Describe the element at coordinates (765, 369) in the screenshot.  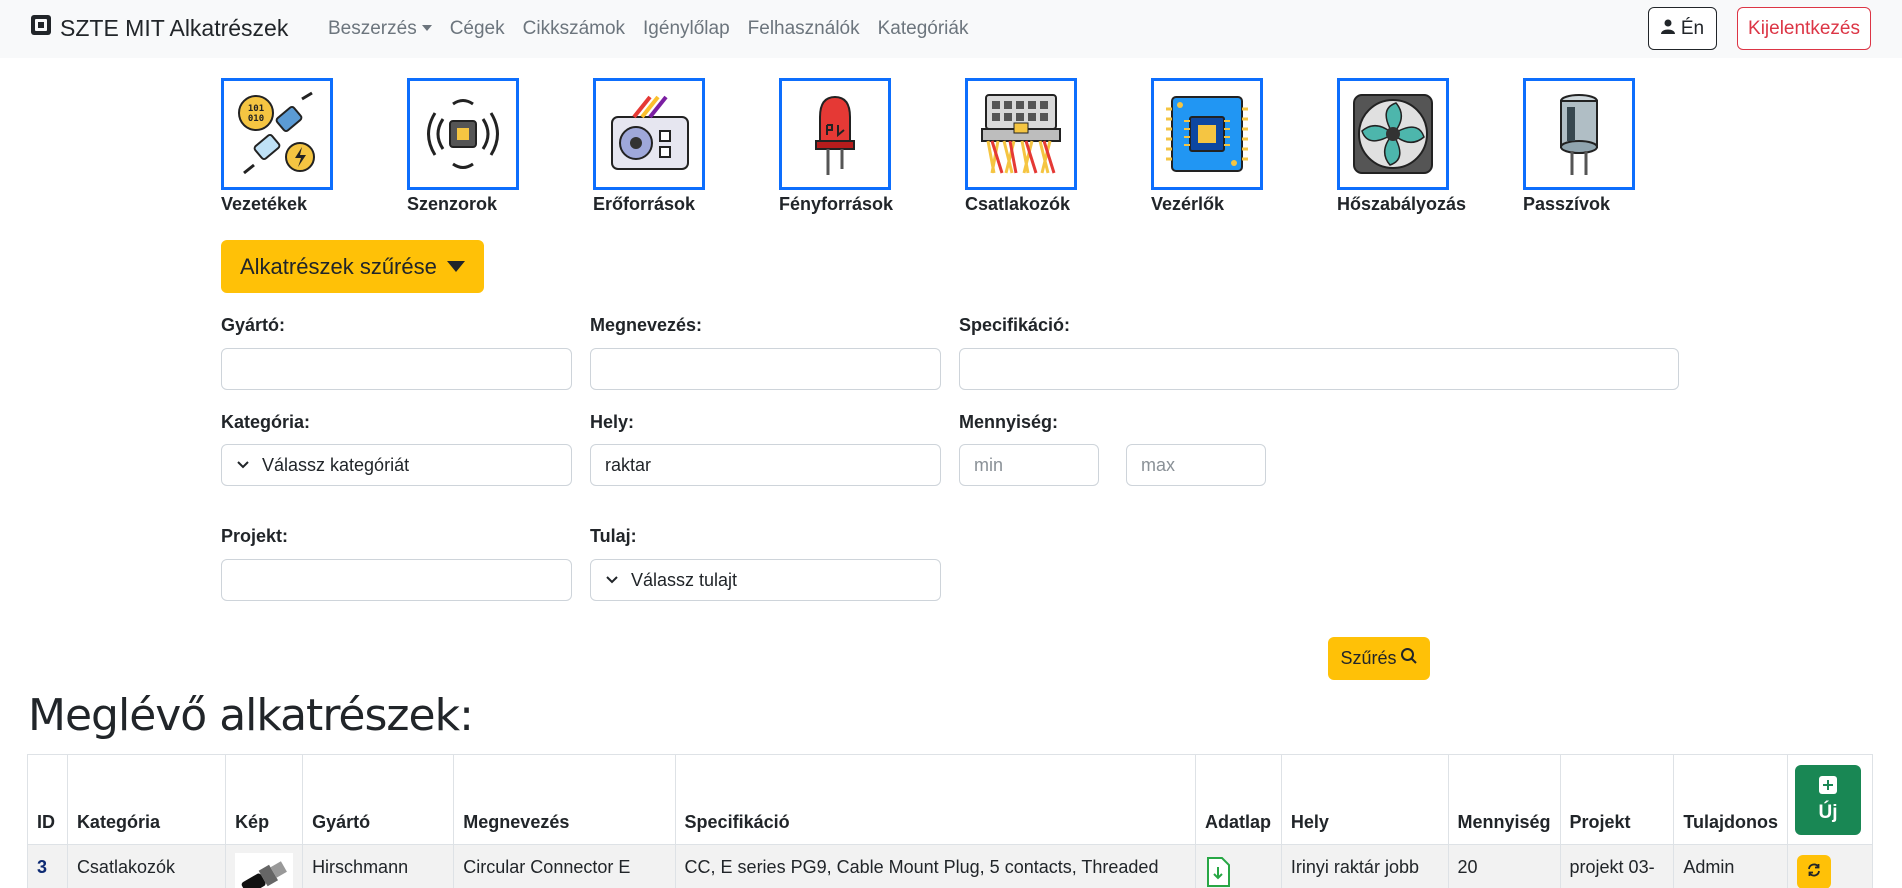
I see `name-input` at that location.